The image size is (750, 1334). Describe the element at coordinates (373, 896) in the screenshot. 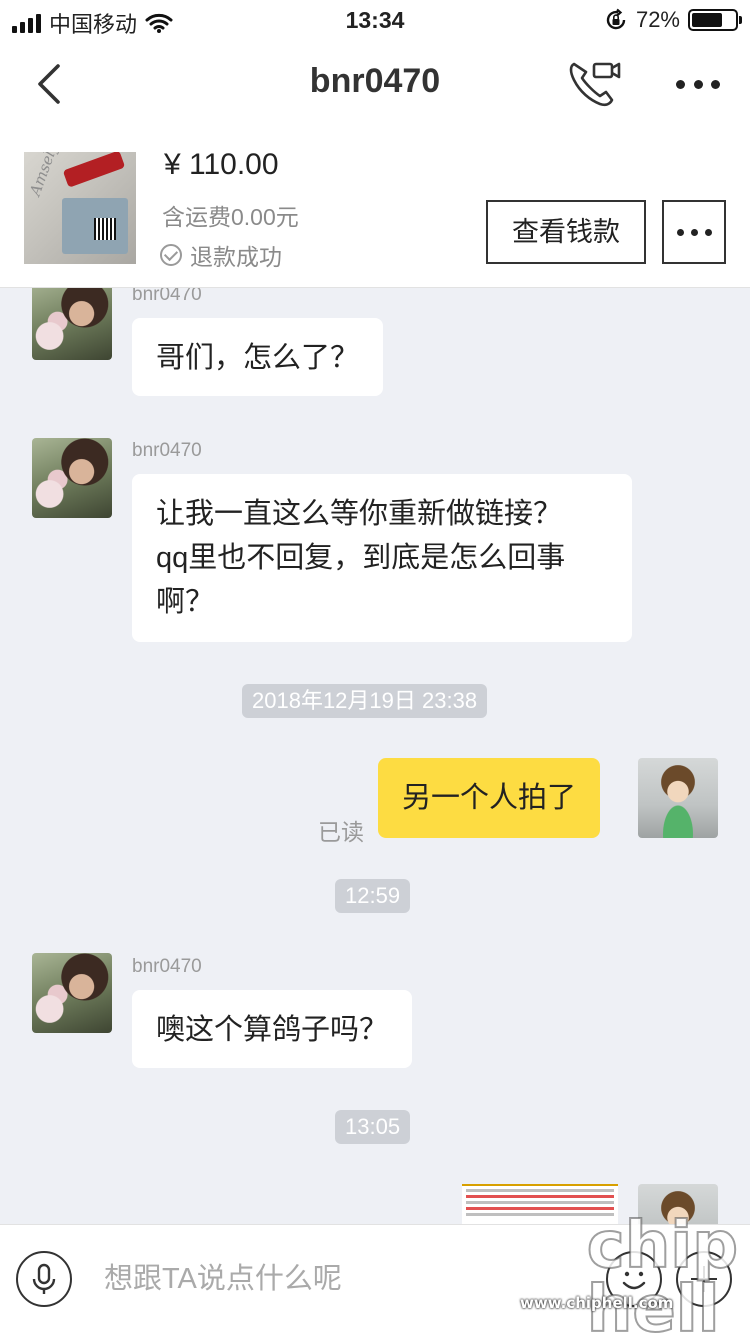

I see `time-divider: 12:59` at that location.